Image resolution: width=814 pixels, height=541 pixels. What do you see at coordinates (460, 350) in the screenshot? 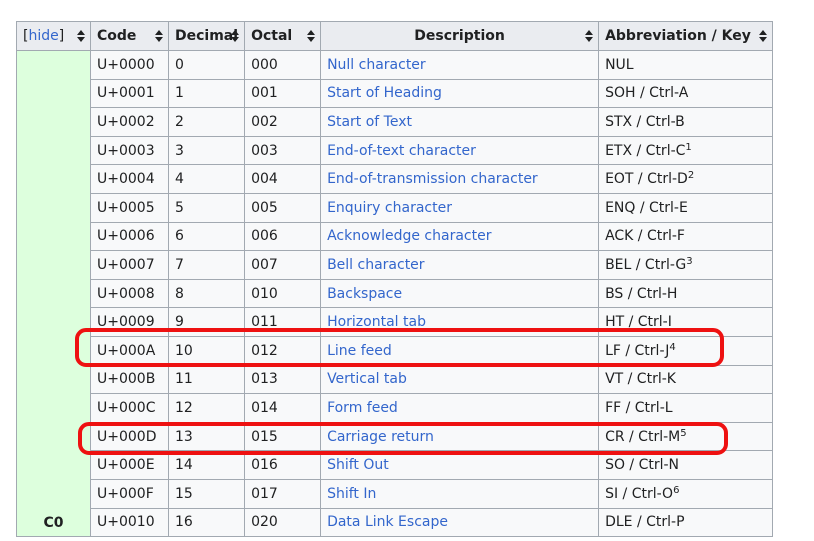
I see `description-cell: Line feed` at bounding box center [460, 350].